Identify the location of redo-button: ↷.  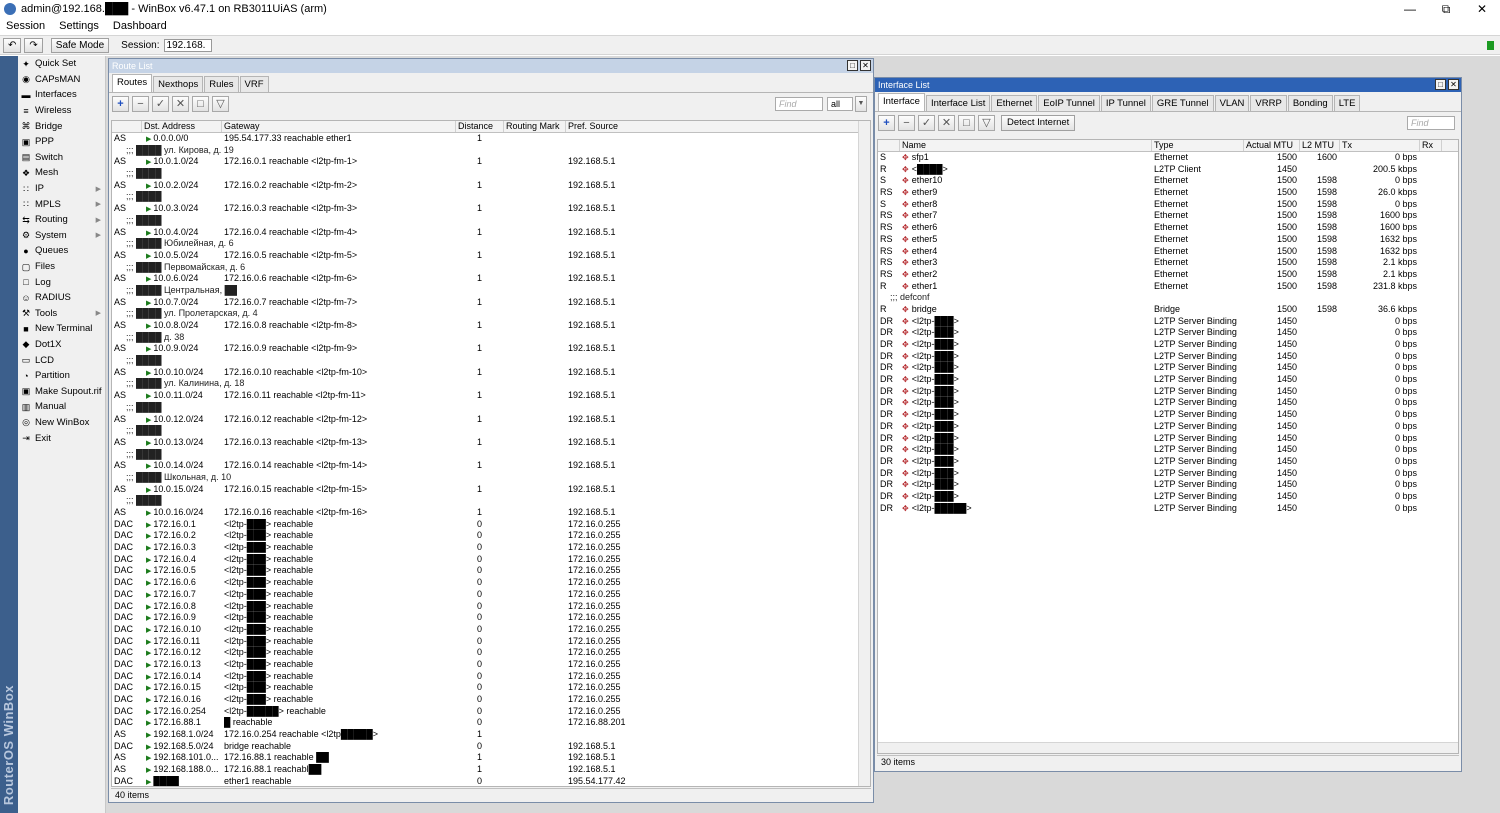
(33, 45).